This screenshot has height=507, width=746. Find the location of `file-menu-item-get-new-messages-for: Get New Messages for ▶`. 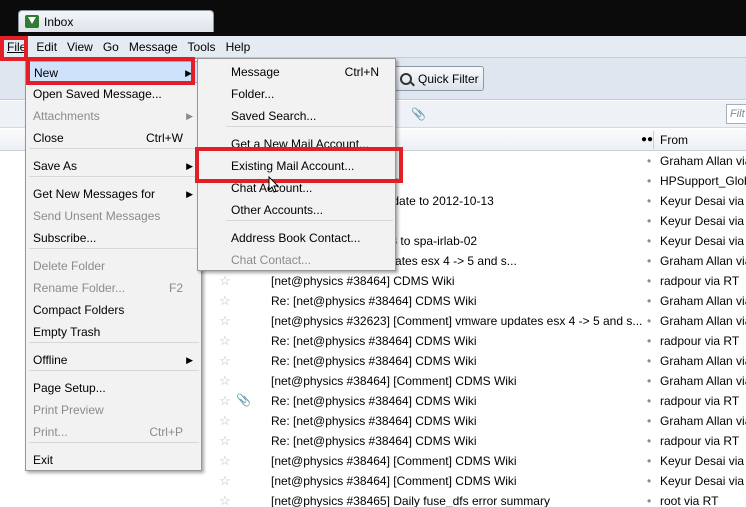

file-menu-item-get-new-messages-for: Get New Messages for ▶ is located at coordinates (113, 194).